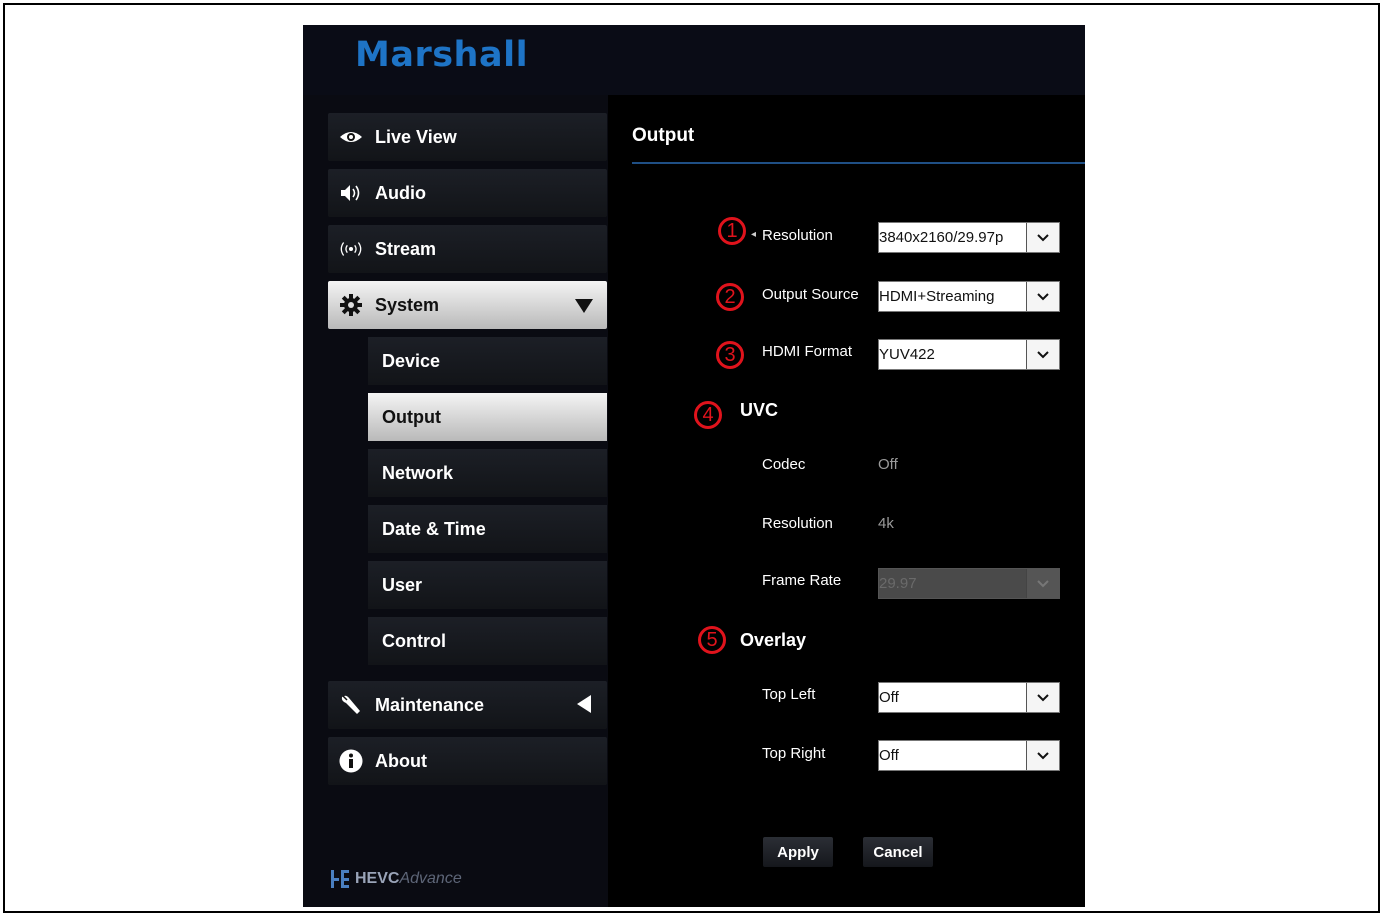 The image size is (1385, 913). Describe the element at coordinates (694, 60) in the screenshot. I see `header: Marshall` at that location.